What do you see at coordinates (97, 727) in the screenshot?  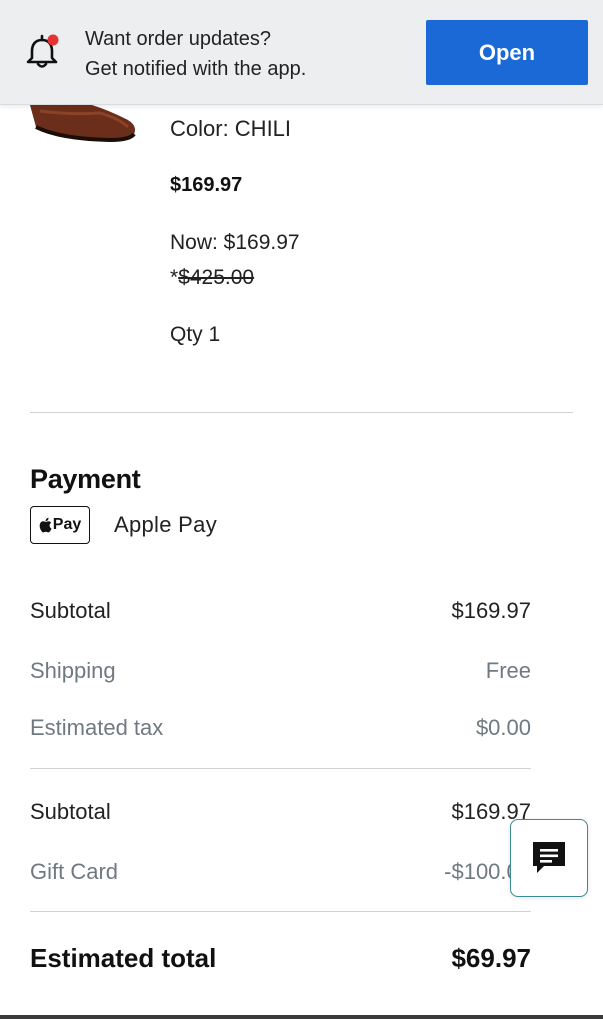 I see `estimated-tax-label: Estimated tax` at bounding box center [97, 727].